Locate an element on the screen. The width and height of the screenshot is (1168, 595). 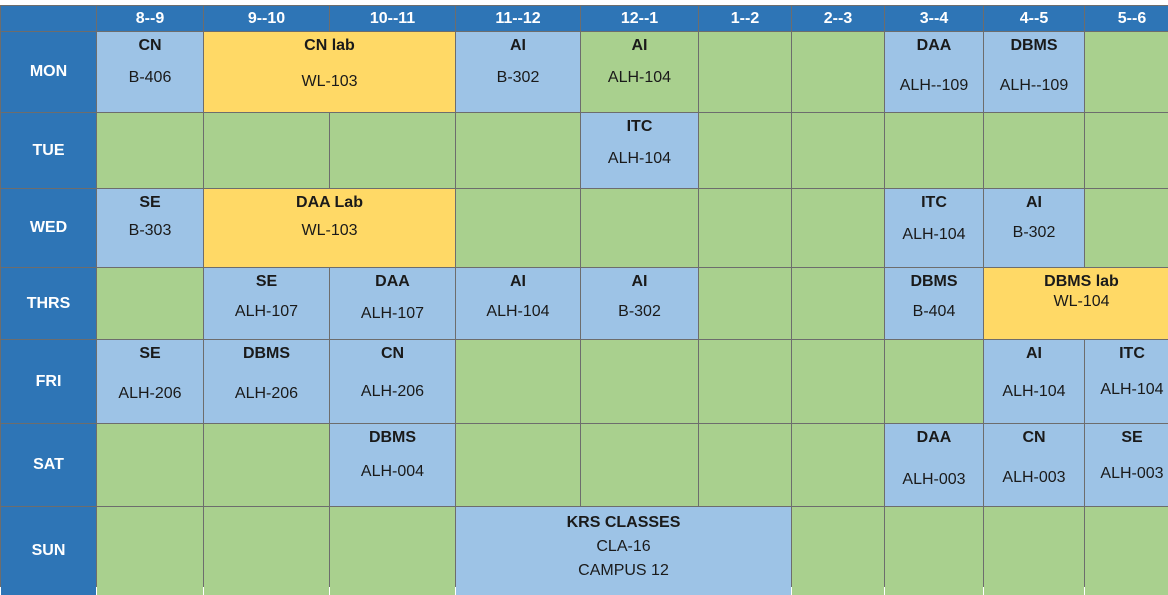
room-number: ALH-004 is located at coordinates (392, 471).